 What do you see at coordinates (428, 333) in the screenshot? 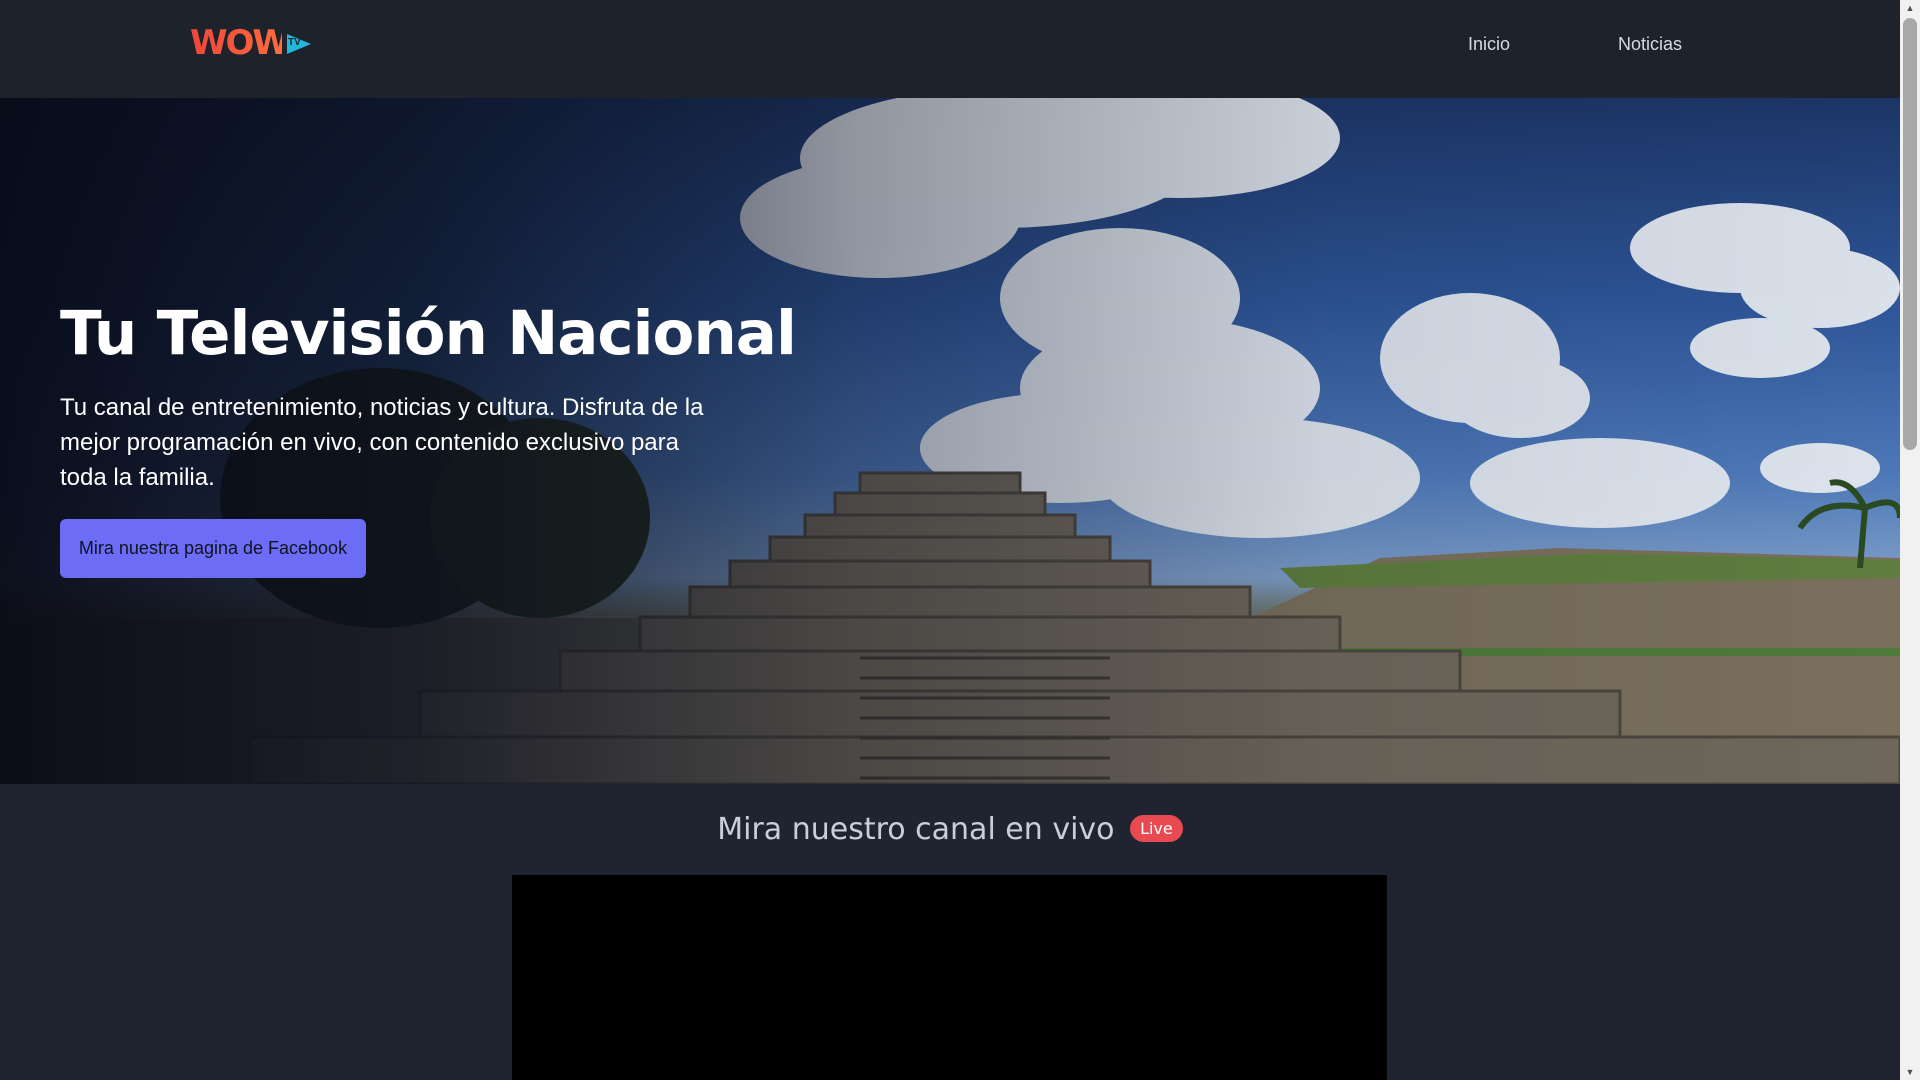
I see `hero-title: Tu Televisión Nacional` at bounding box center [428, 333].